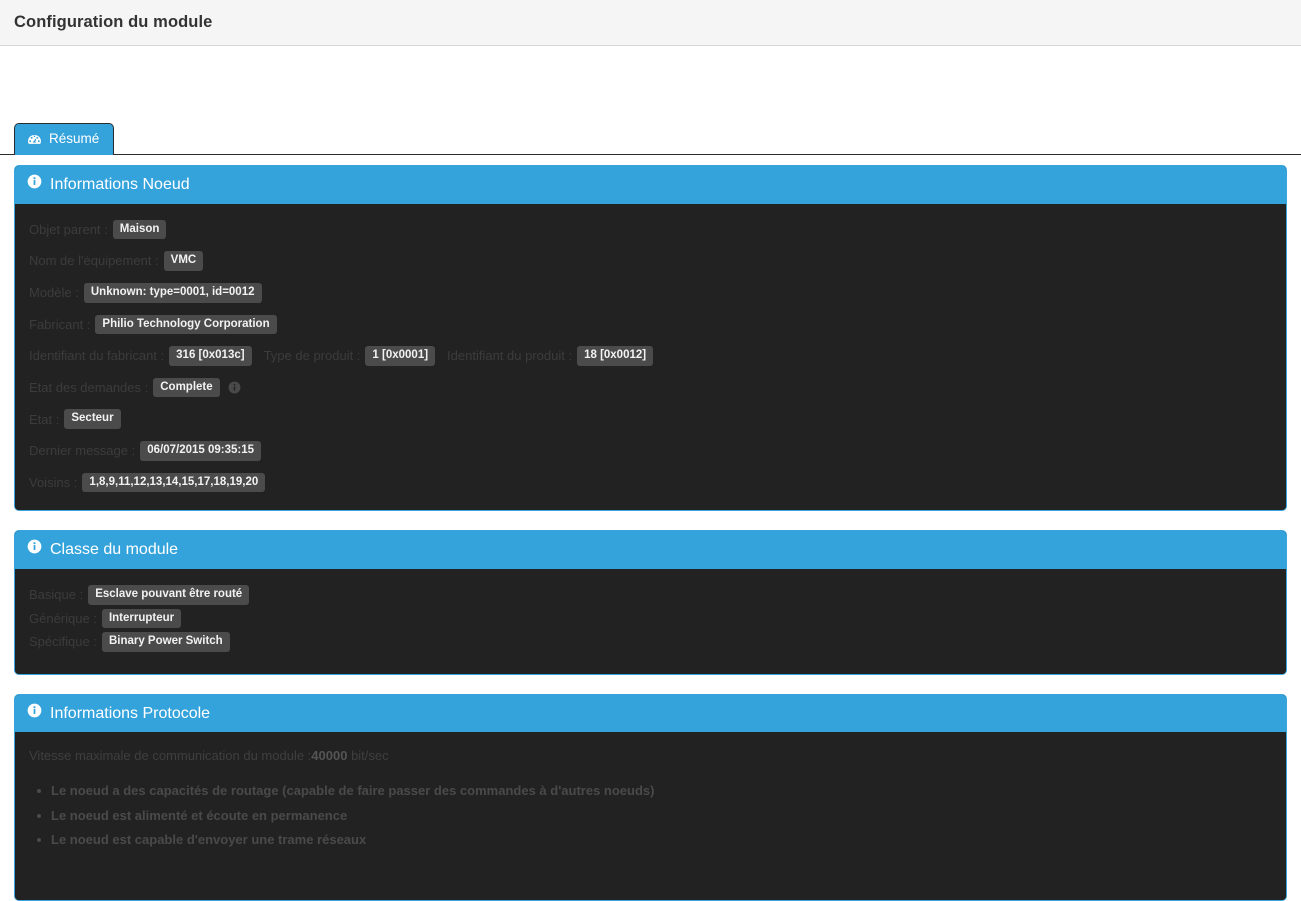 The height and width of the screenshot is (901, 1301). What do you see at coordinates (74, 139) in the screenshot?
I see `tab-label: Résumé` at bounding box center [74, 139].